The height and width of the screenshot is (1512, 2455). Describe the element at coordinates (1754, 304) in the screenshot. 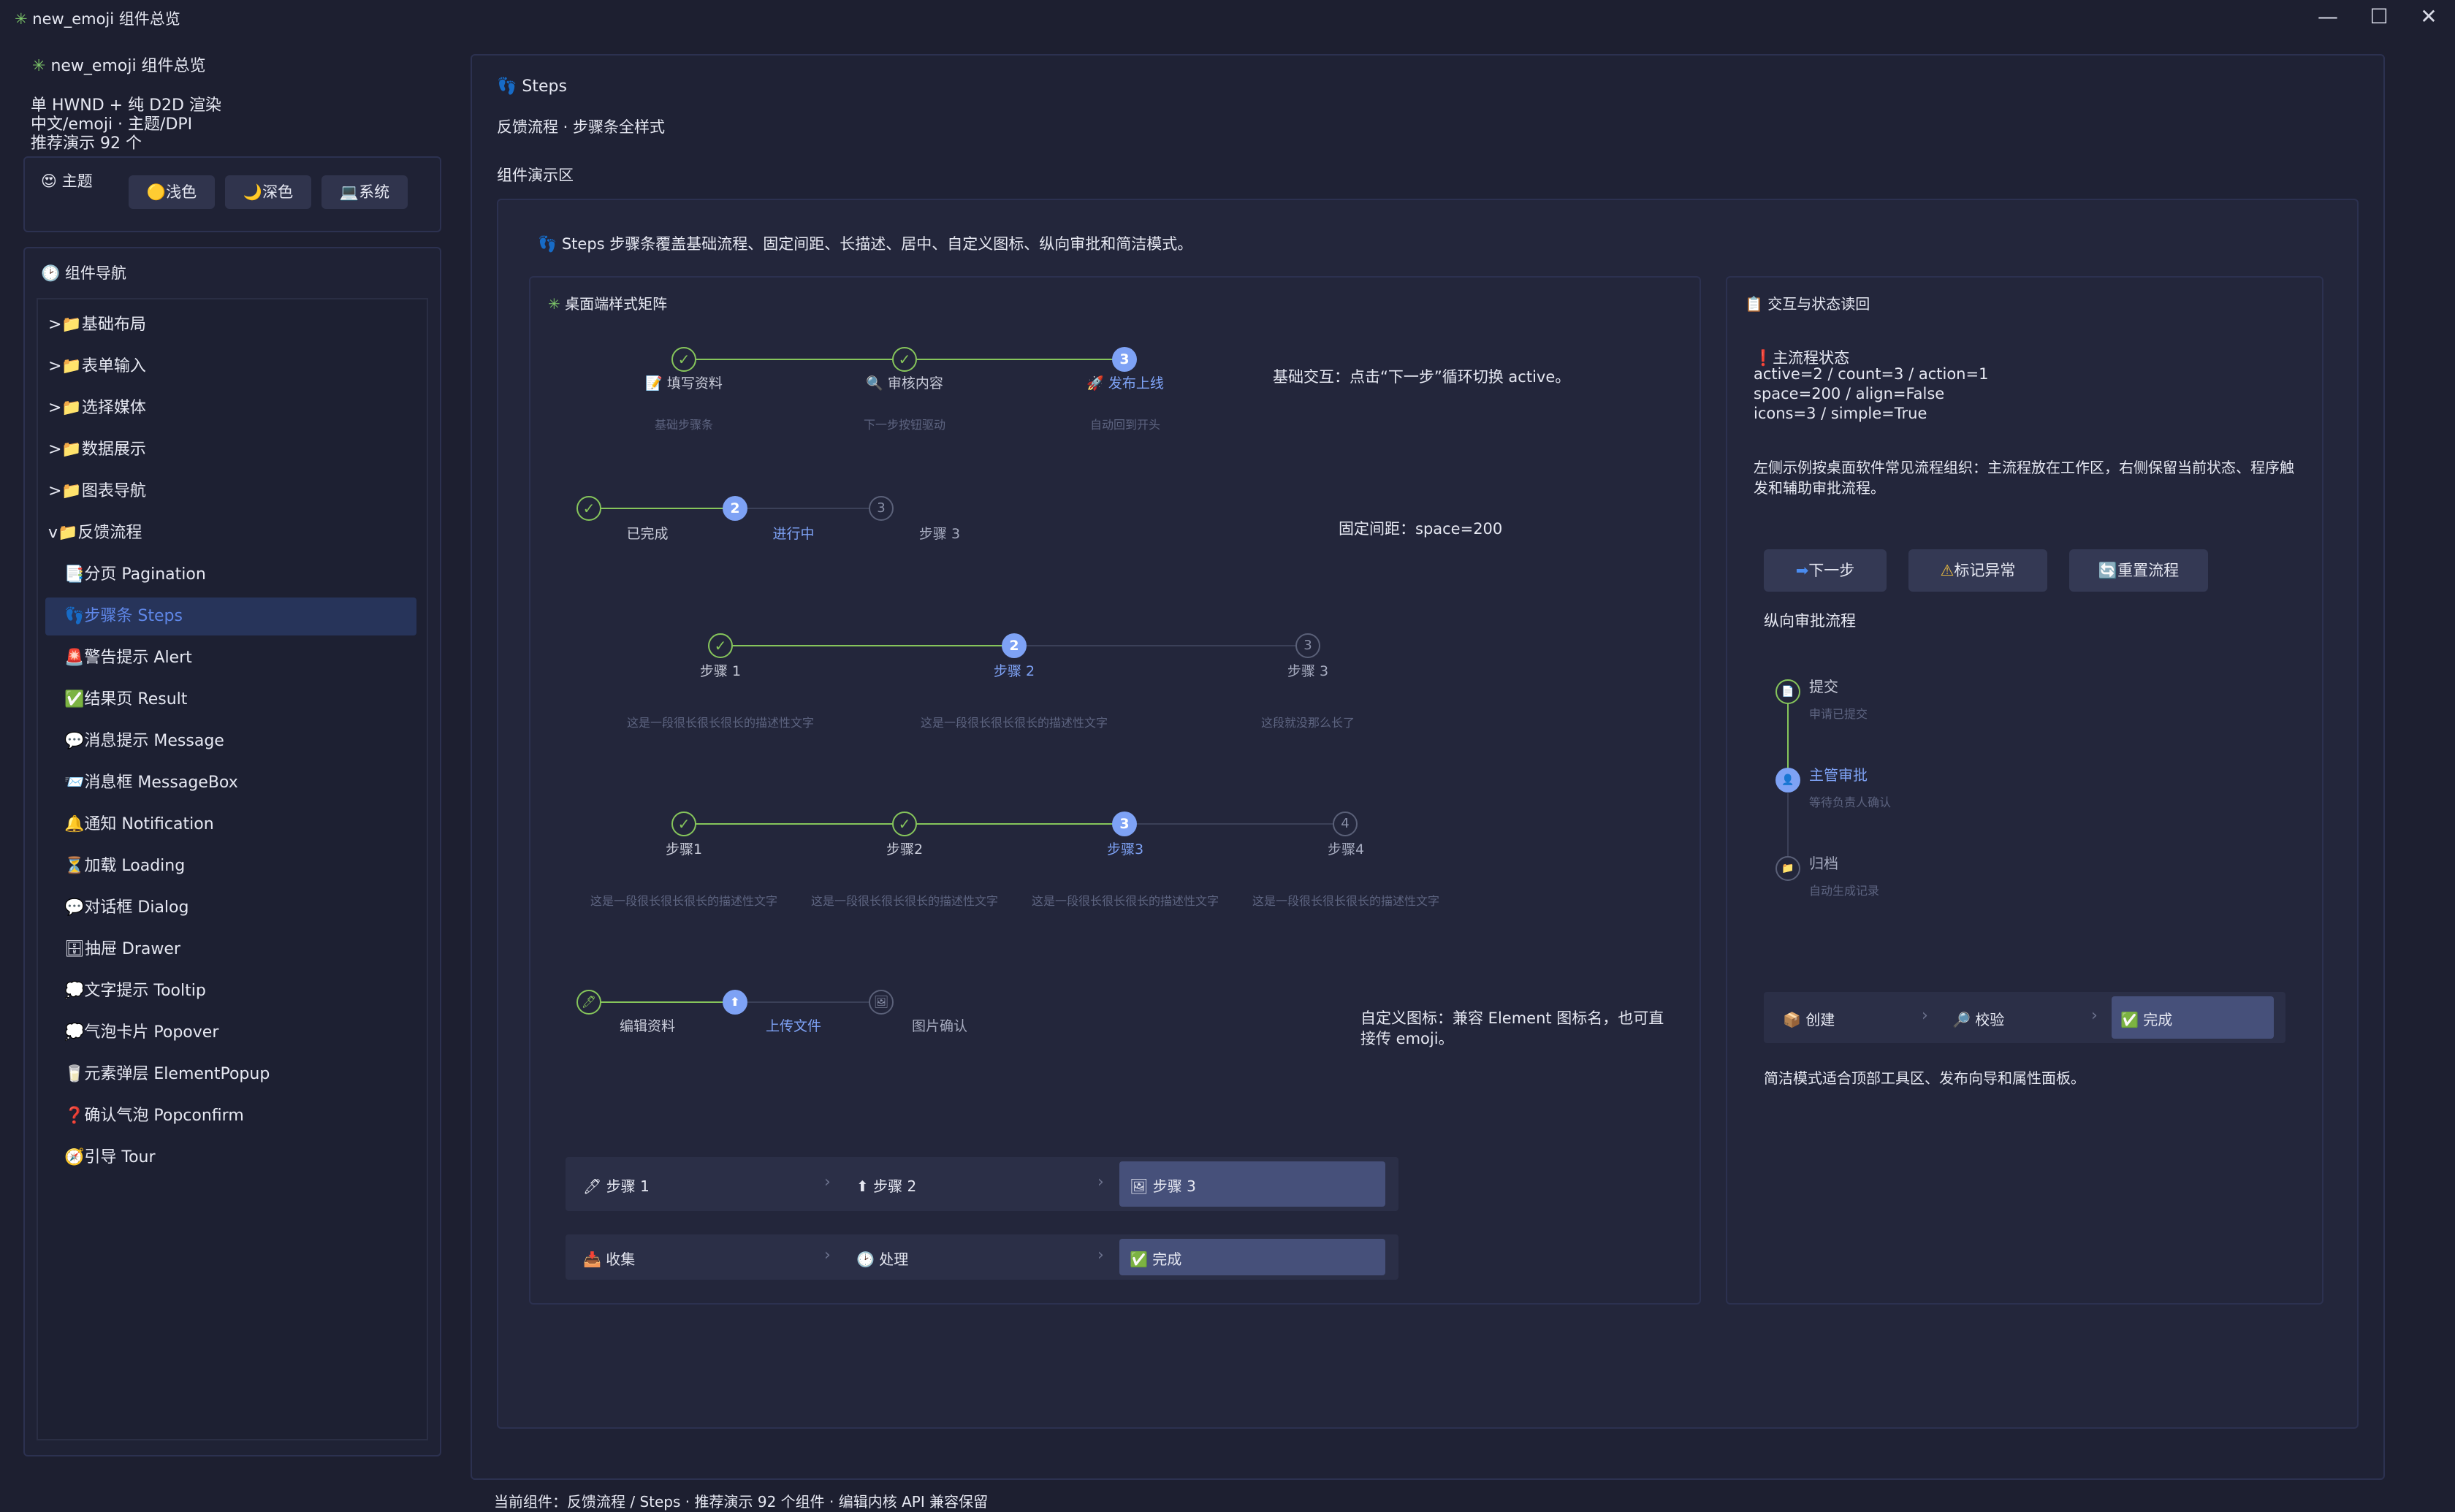

I see `clipboard-icon: 📋` at that location.